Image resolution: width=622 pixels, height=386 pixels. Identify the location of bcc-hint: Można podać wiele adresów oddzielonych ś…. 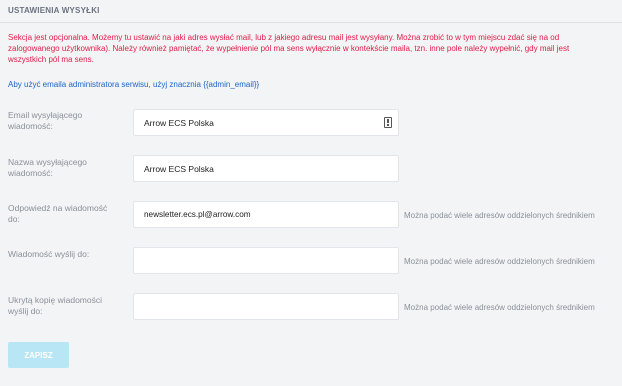
(499, 307).